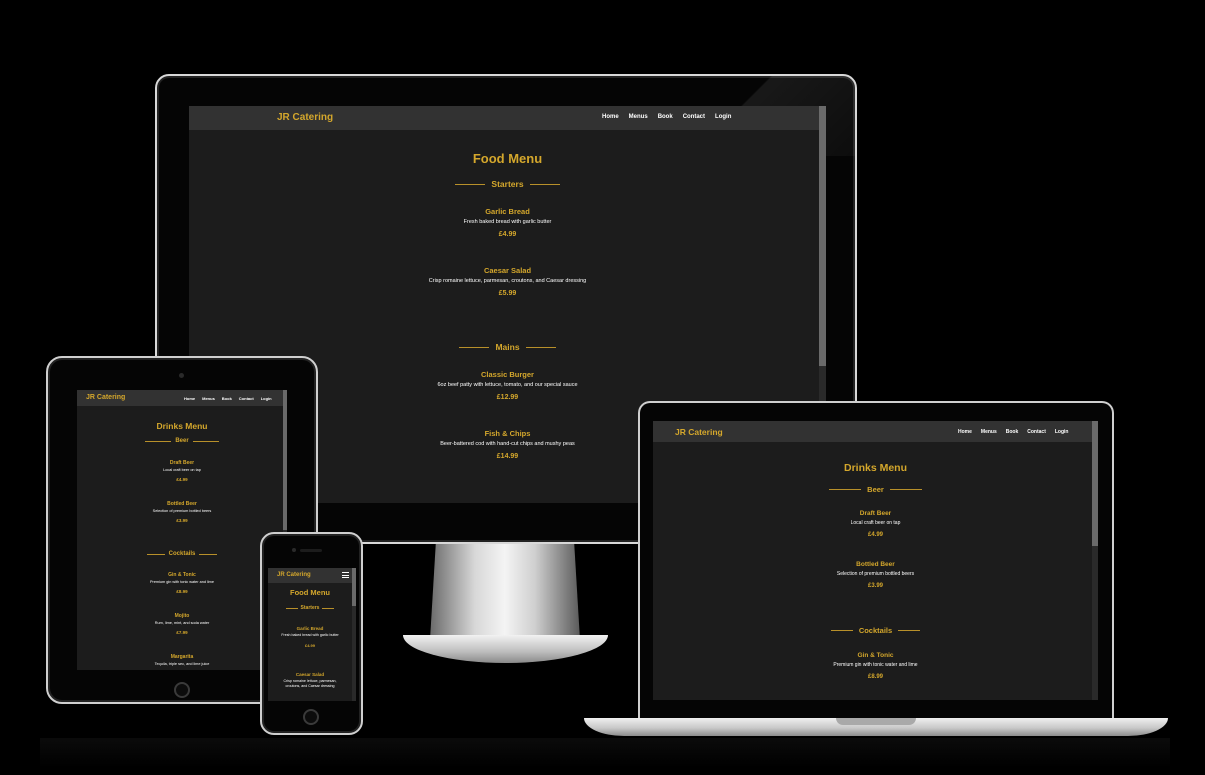  I want to click on desktop-nav-contact: Contact, so click(694, 117).